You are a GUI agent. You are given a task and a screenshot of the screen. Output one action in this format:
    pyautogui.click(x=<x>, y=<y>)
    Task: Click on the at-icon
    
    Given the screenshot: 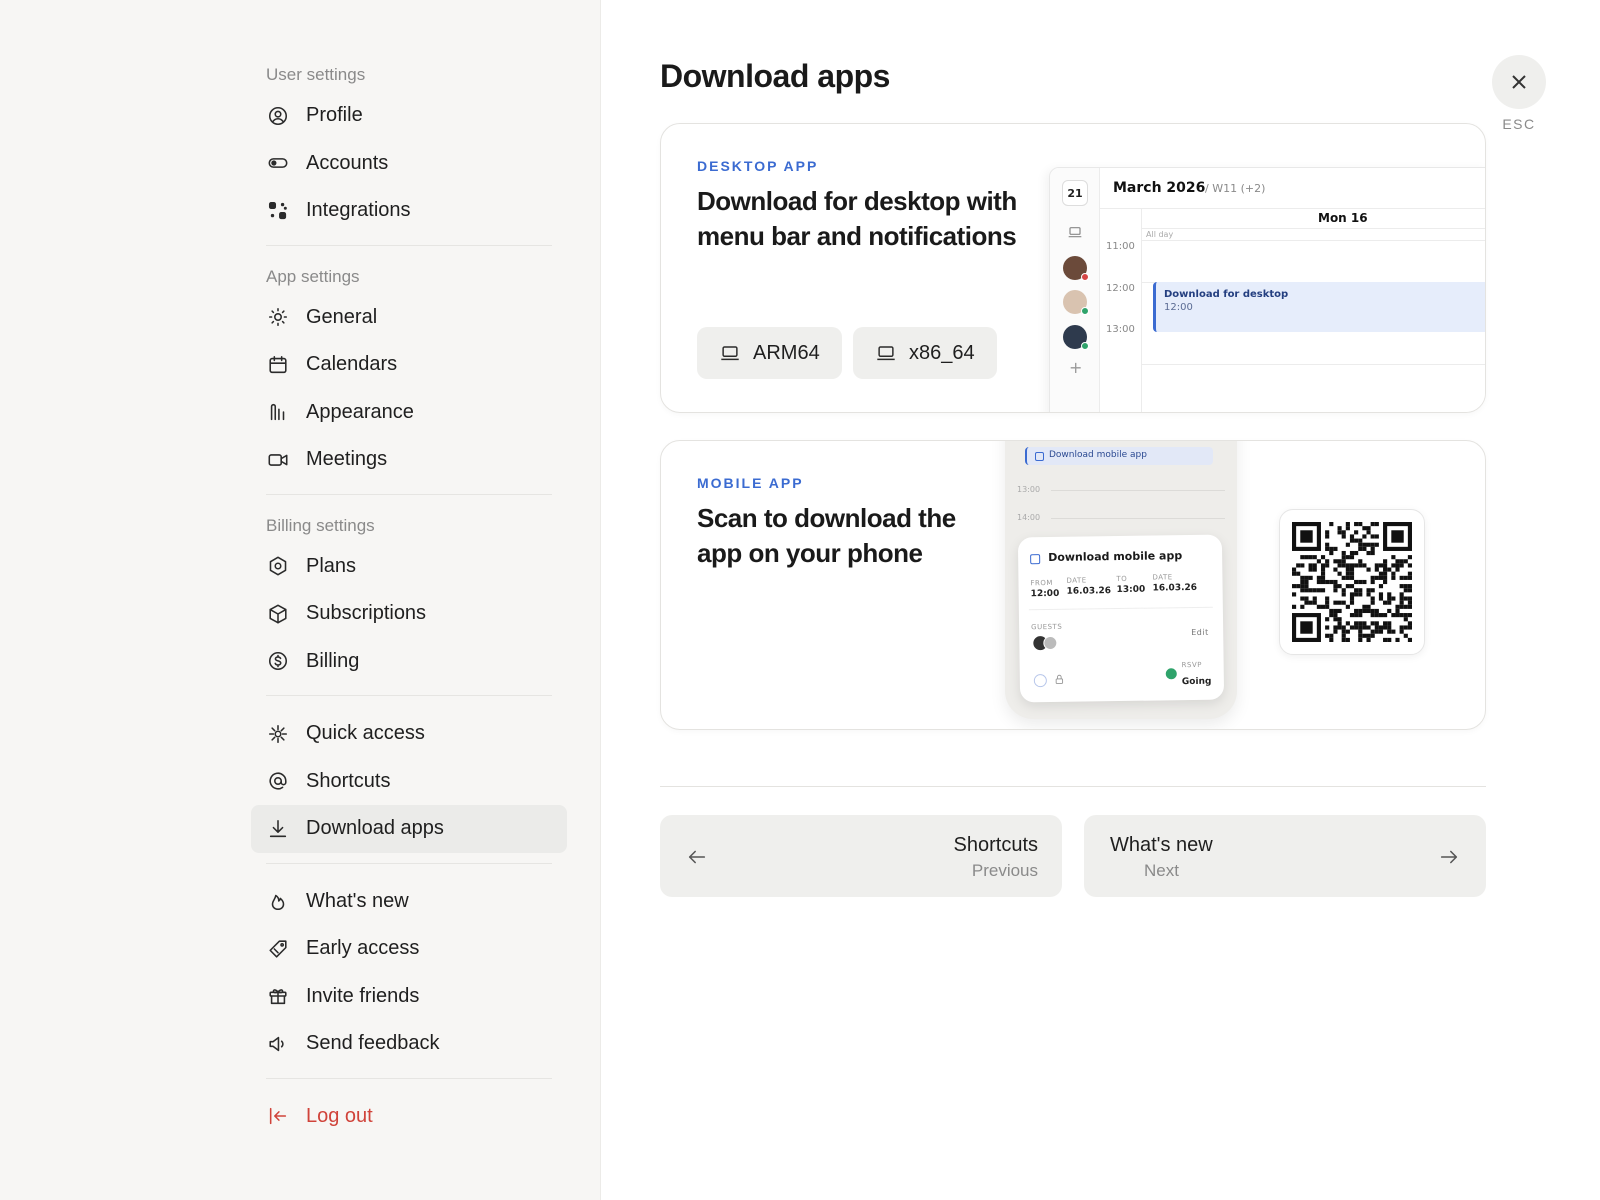 What is the action you would take?
    pyautogui.click(x=278, y=781)
    